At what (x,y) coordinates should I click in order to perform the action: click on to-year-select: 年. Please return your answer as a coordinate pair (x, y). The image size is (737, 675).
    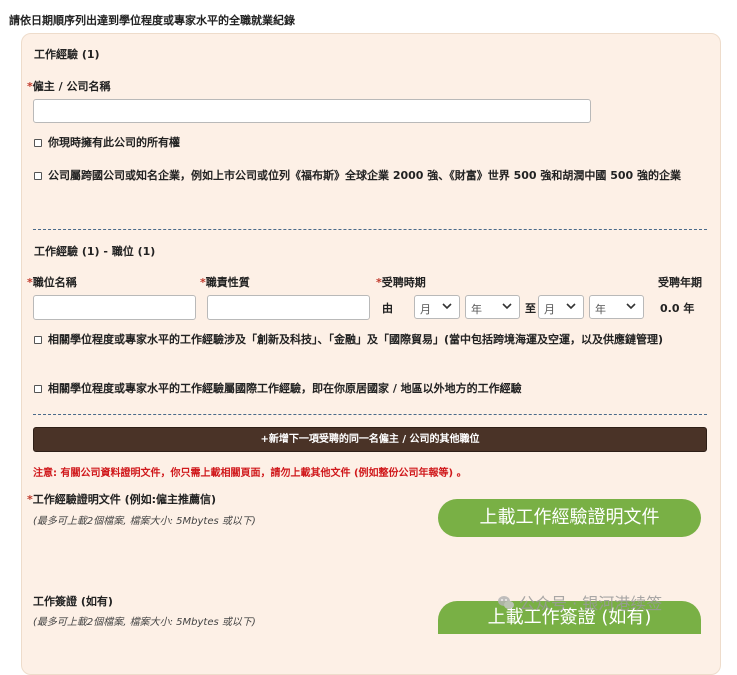
    Looking at the image, I should click on (616, 307).